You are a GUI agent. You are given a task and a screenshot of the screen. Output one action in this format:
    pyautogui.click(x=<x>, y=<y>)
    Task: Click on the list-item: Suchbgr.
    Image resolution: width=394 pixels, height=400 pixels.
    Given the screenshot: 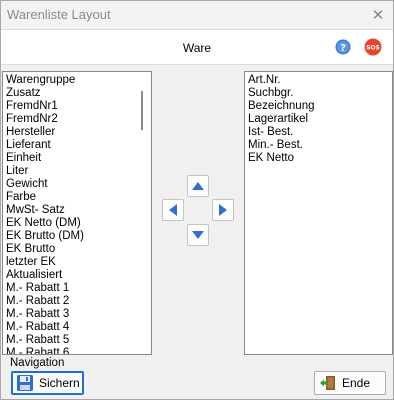 What is the action you would take?
    pyautogui.click(x=318, y=93)
    